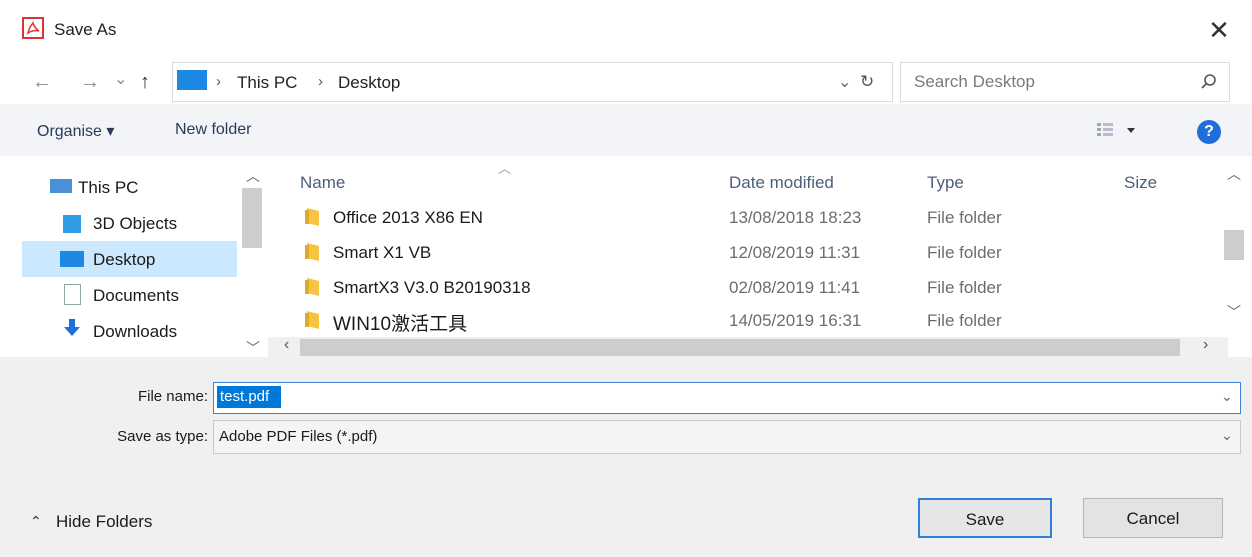  What do you see at coordinates (252, 218) in the screenshot?
I see `sidebar-scroll-thumb` at bounding box center [252, 218].